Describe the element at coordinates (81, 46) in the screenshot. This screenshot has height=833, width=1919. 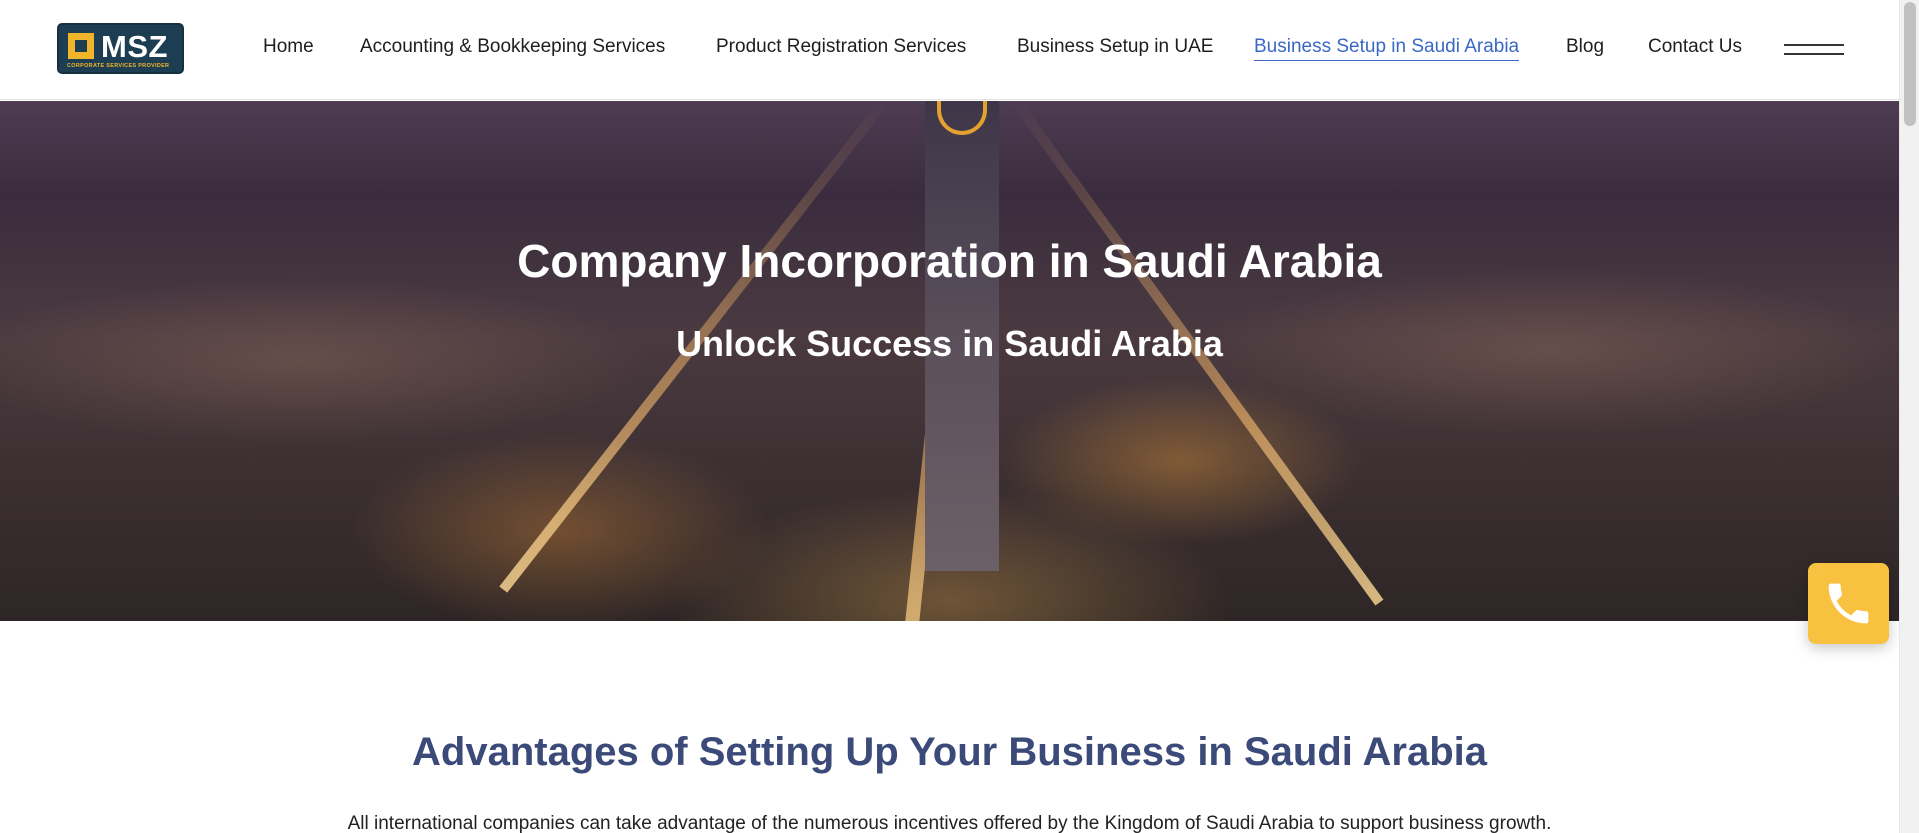
I see `logo-mark-icon` at that location.